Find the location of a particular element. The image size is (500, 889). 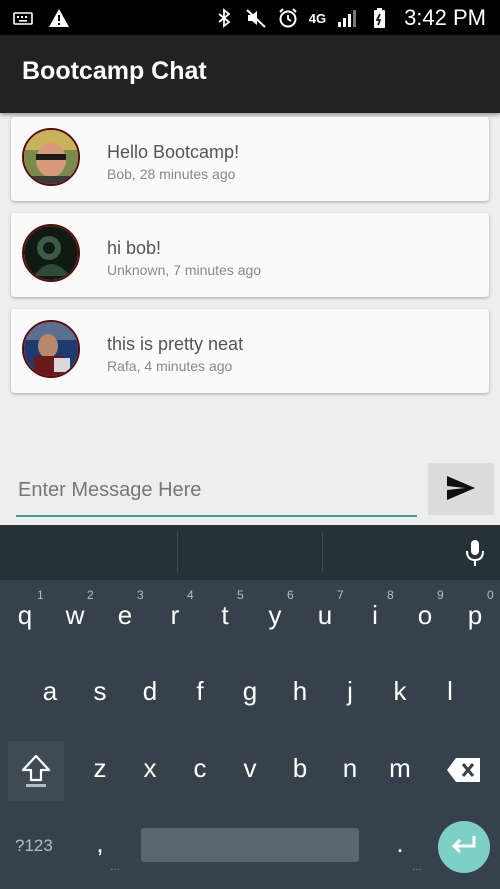

enter-key is located at coordinates (464, 847).